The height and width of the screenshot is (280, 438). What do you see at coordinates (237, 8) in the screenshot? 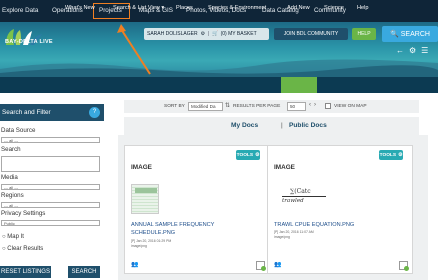
I see `subnav-species-environment: Species & Environment` at bounding box center [237, 8].